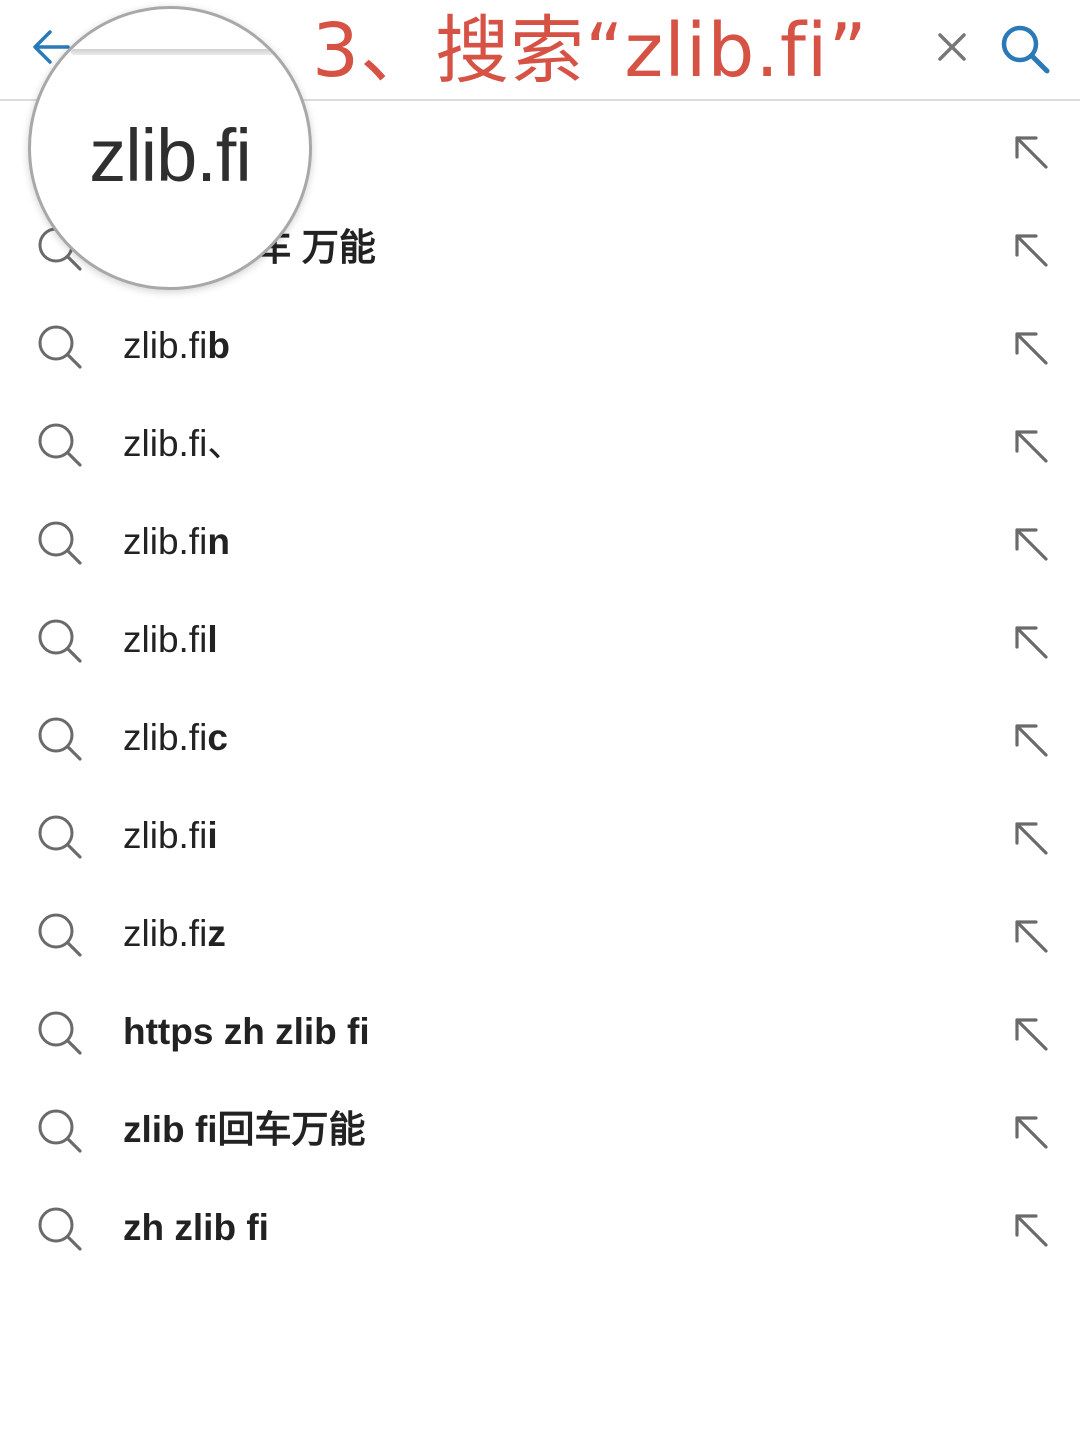 The width and height of the screenshot is (1080, 1440). I want to click on magnifier-callout: zlib.fi, so click(170, 148).